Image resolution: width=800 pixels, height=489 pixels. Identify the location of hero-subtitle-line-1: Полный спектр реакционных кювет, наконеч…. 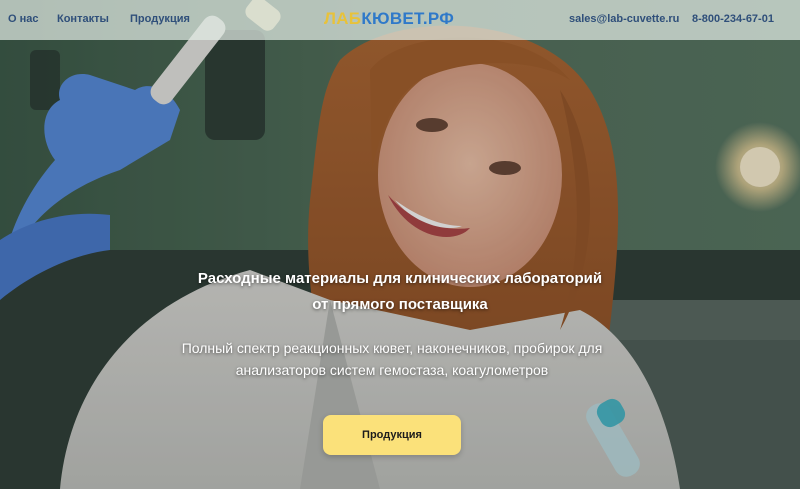
(392, 348).